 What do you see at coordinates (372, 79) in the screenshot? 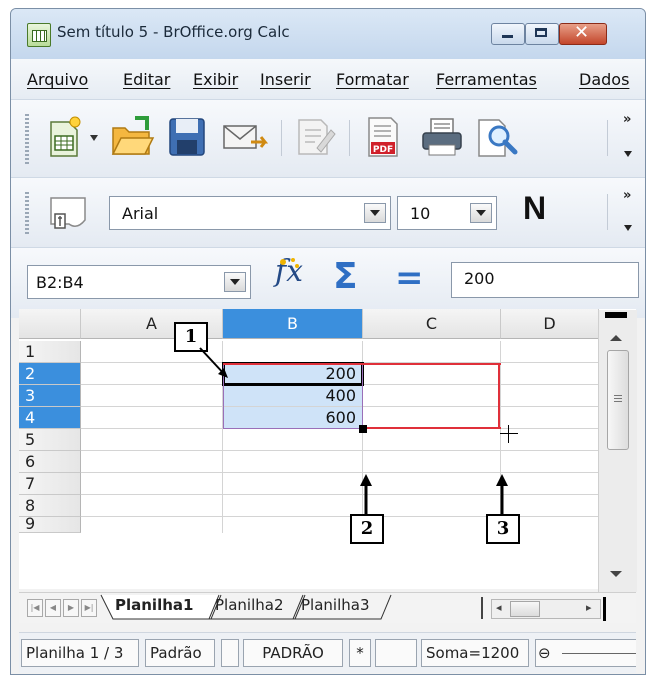
I see `menu-formatar: Formatar` at bounding box center [372, 79].